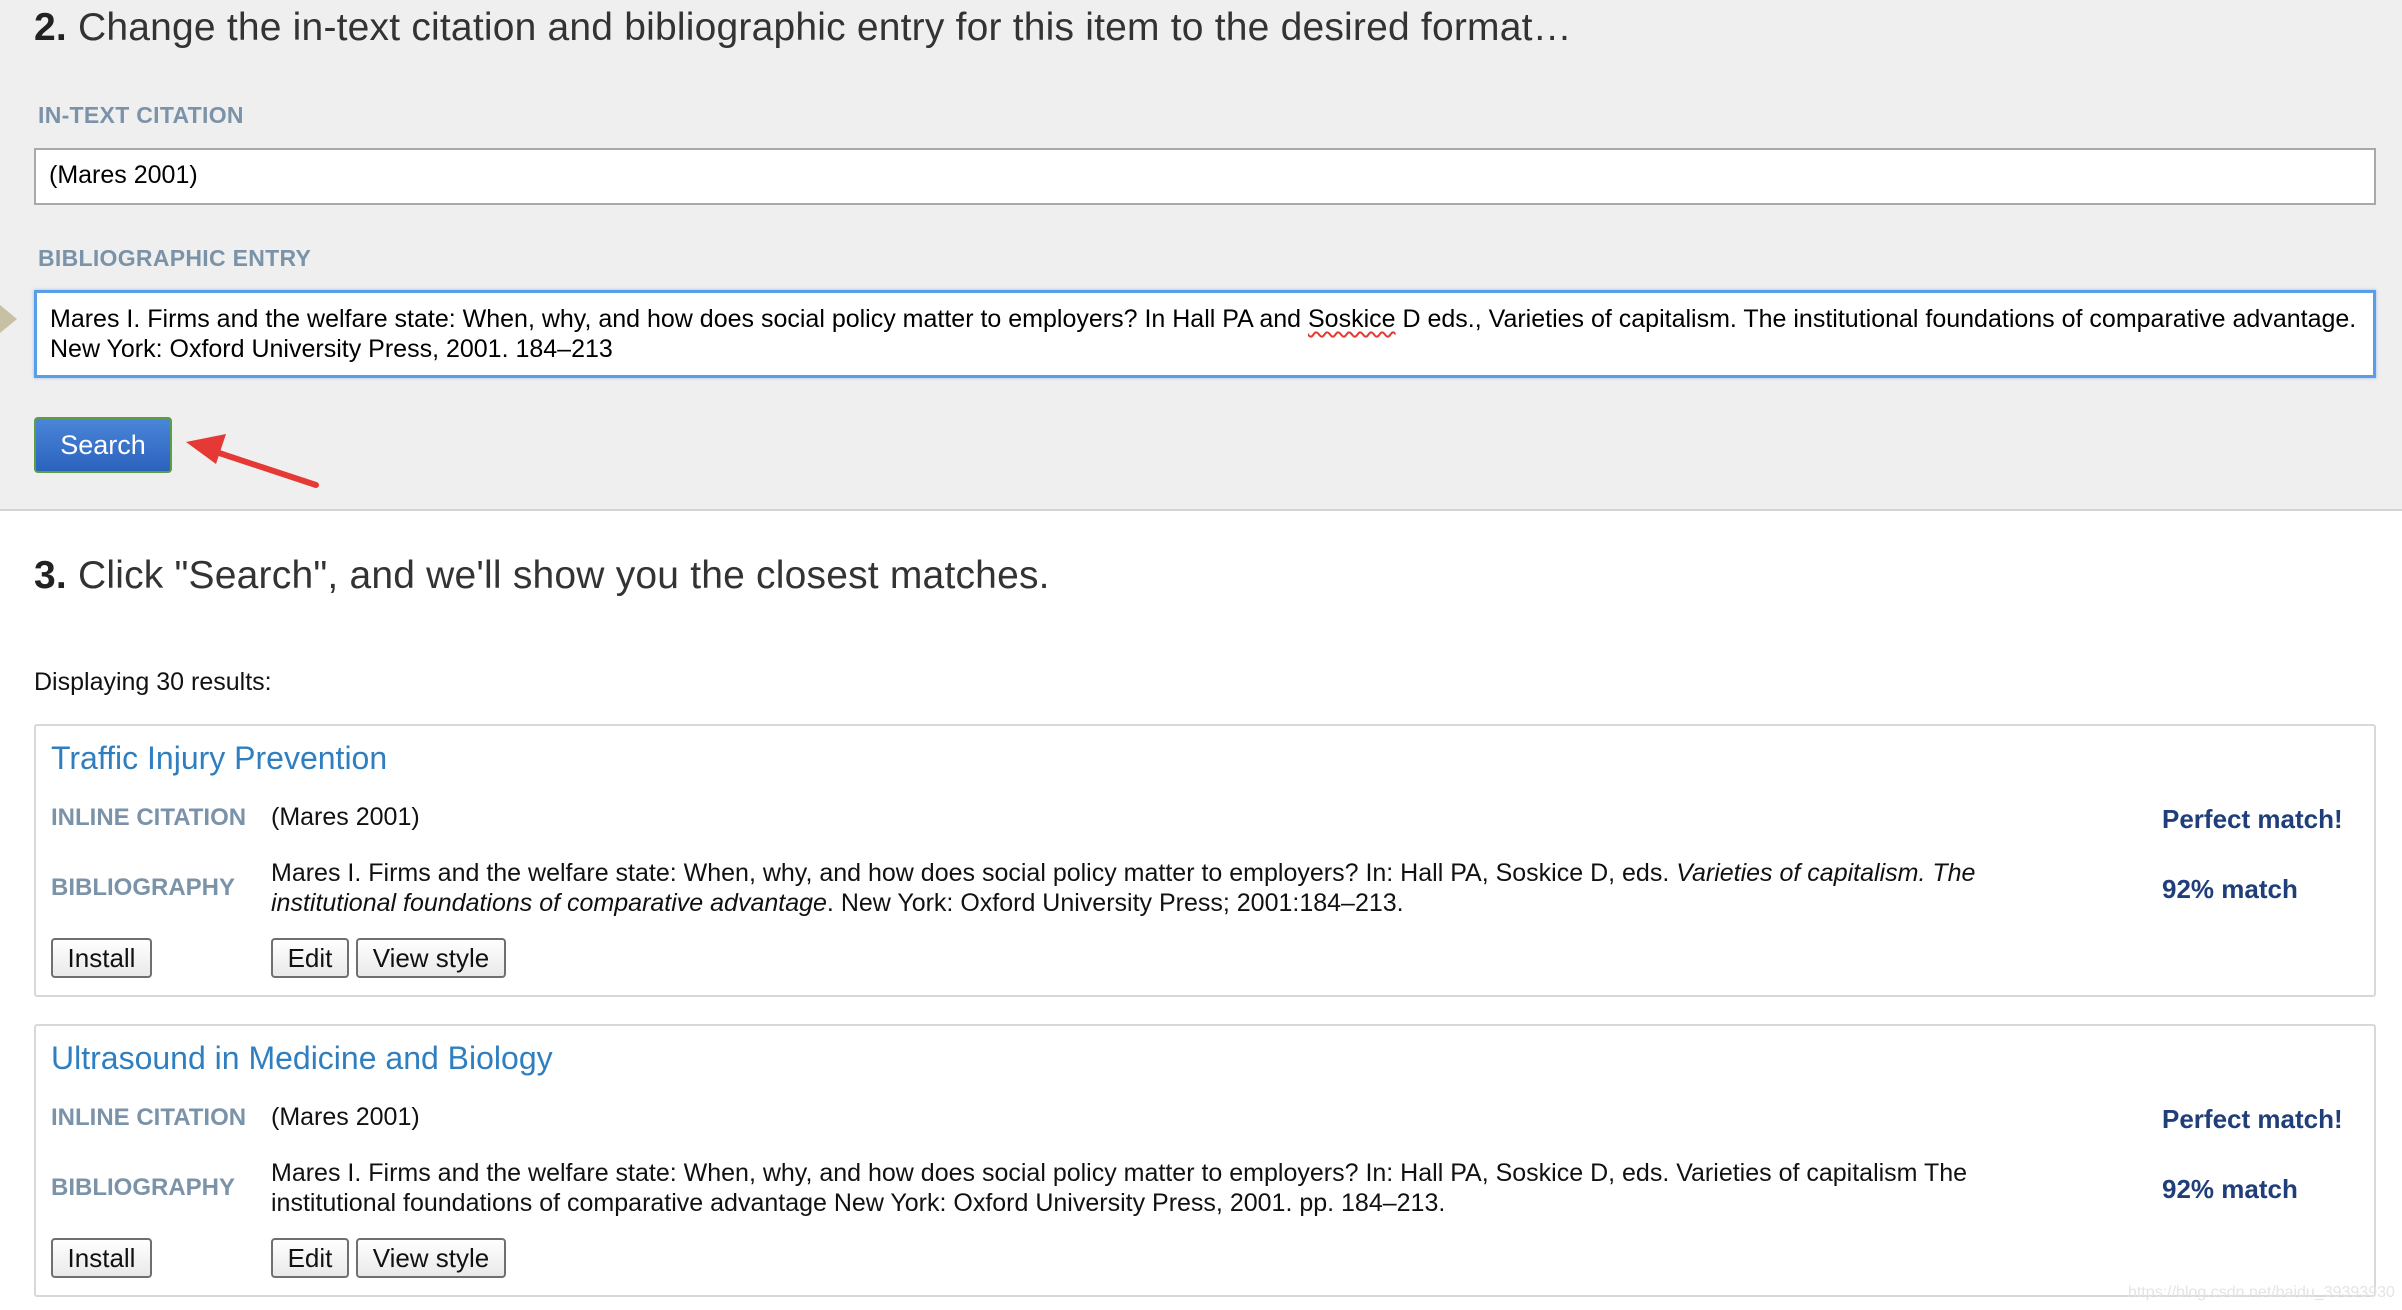 This screenshot has width=2402, height=1310. What do you see at coordinates (2261, 1292) in the screenshot?
I see `watermark: https://blog.csdn.net/baidu_39393930` at bounding box center [2261, 1292].